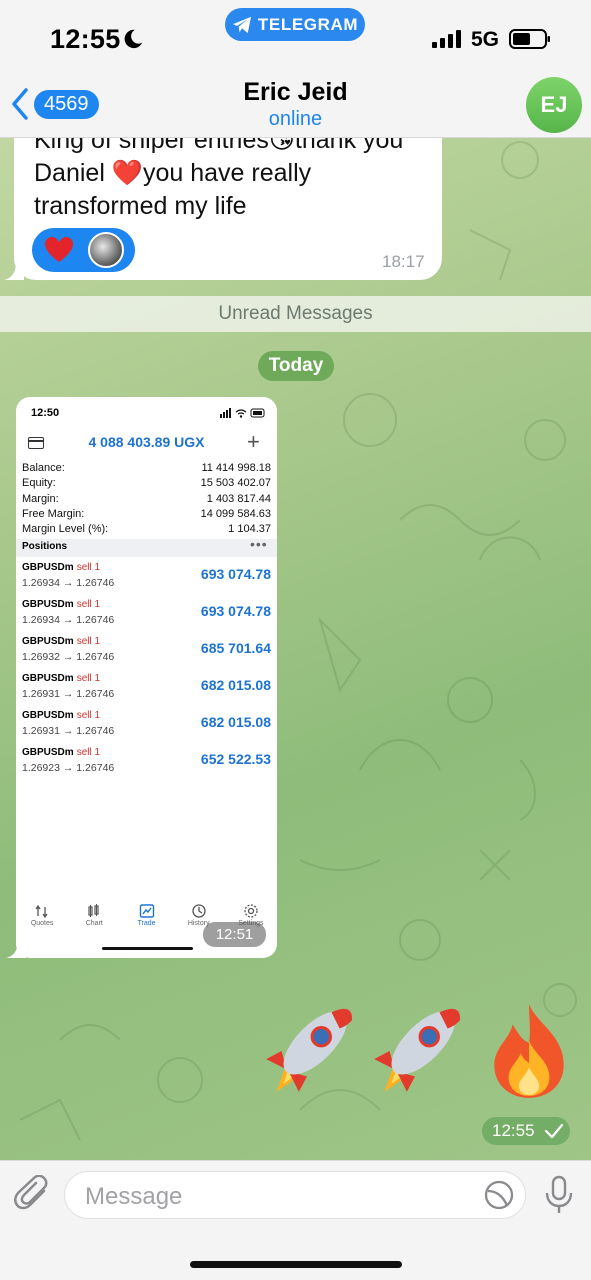 The width and height of the screenshot is (591, 1280). Describe the element at coordinates (251, 911) in the screenshot. I see `settings-icon` at that location.